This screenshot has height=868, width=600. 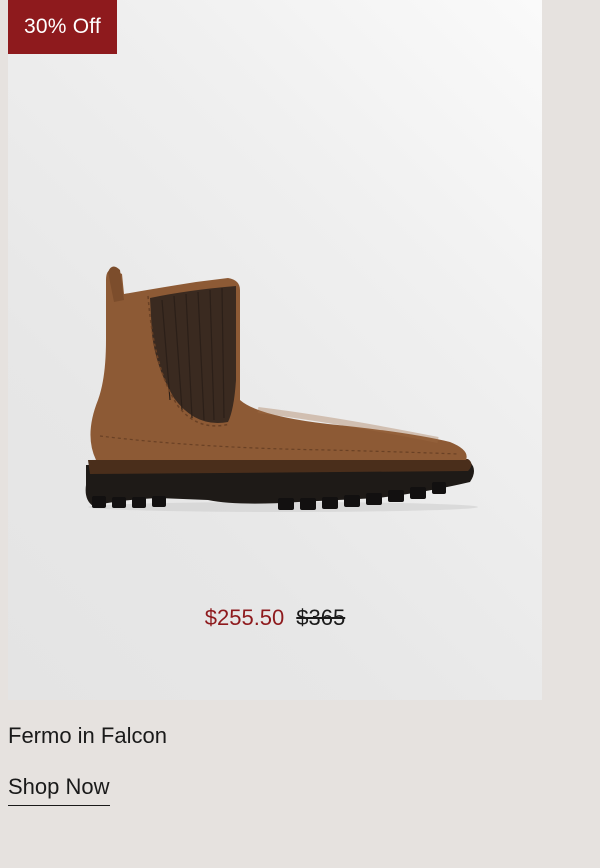 What do you see at coordinates (59, 789) in the screenshot?
I see `shop-now-link: Shop Now` at bounding box center [59, 789].